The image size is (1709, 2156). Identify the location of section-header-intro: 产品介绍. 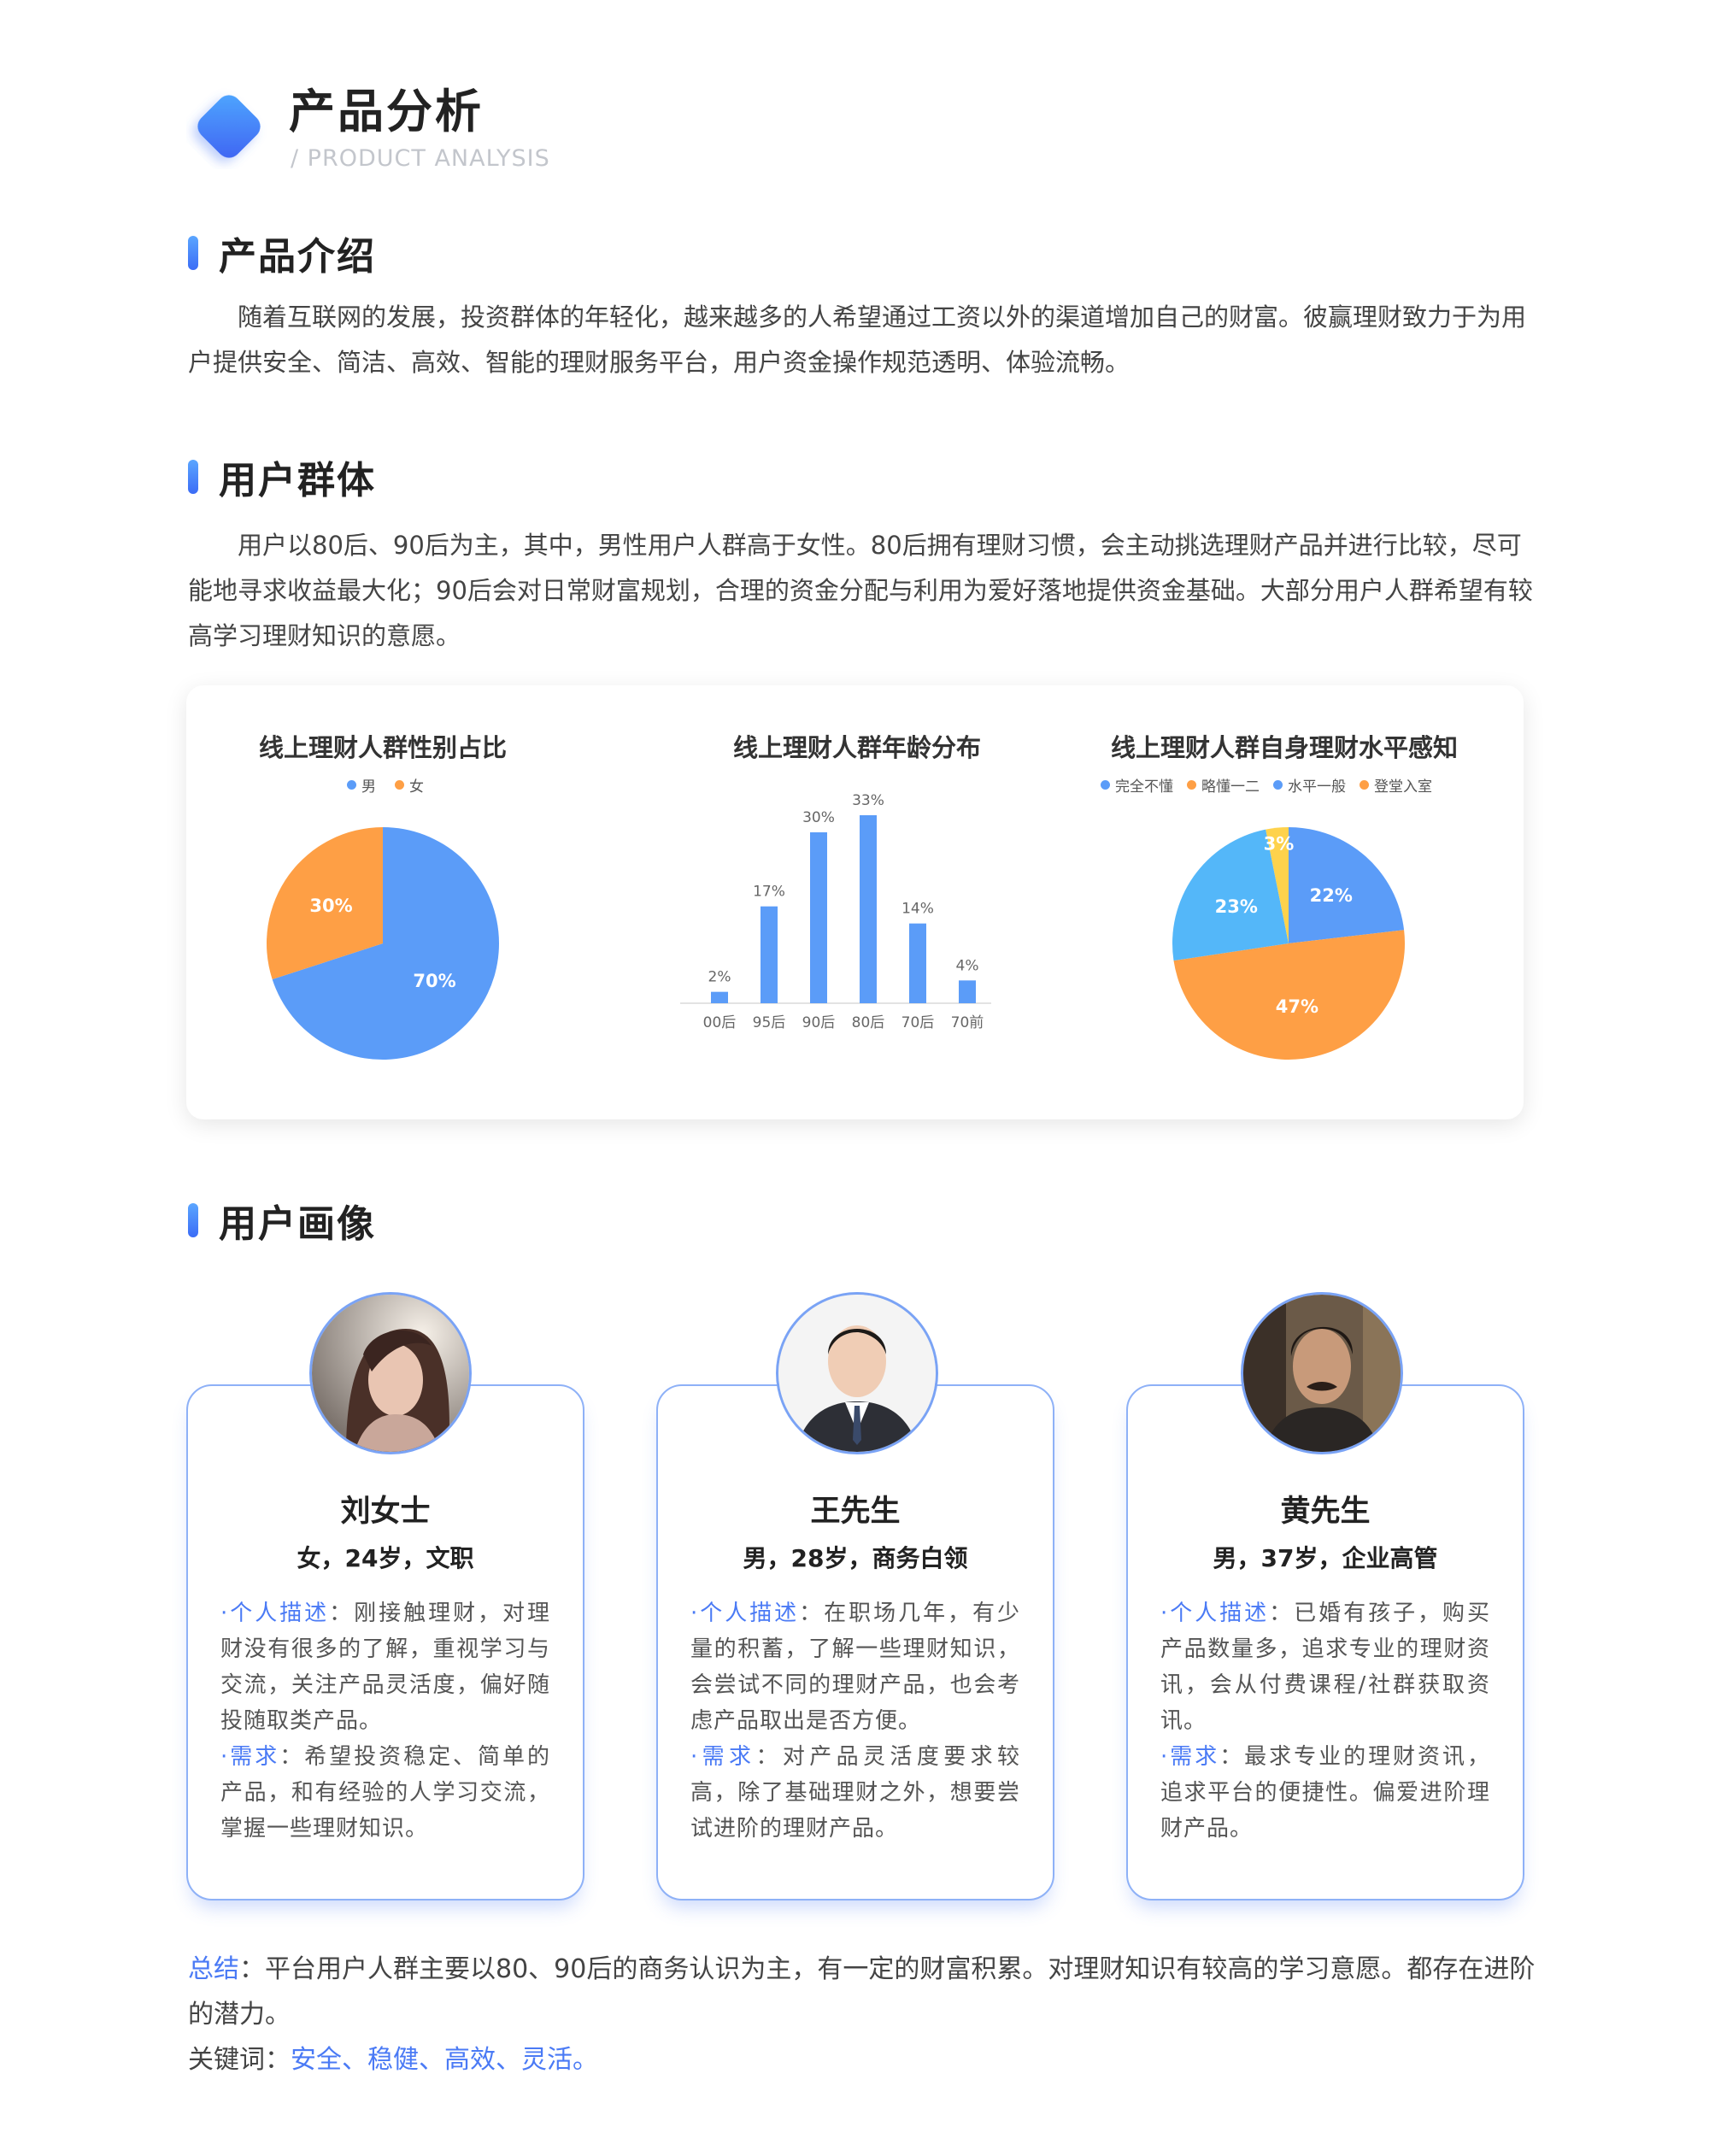
(282, 253).